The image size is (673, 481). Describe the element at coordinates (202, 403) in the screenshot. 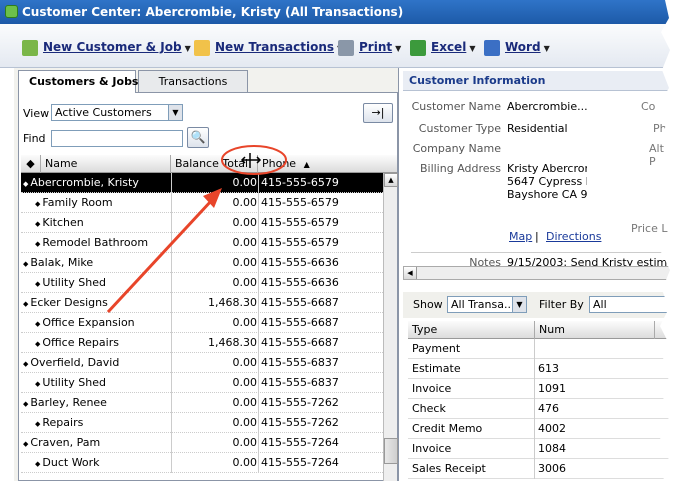

I see `customer-row: ◆ Barley, Renee 0.00 415-555-7262` at that location.